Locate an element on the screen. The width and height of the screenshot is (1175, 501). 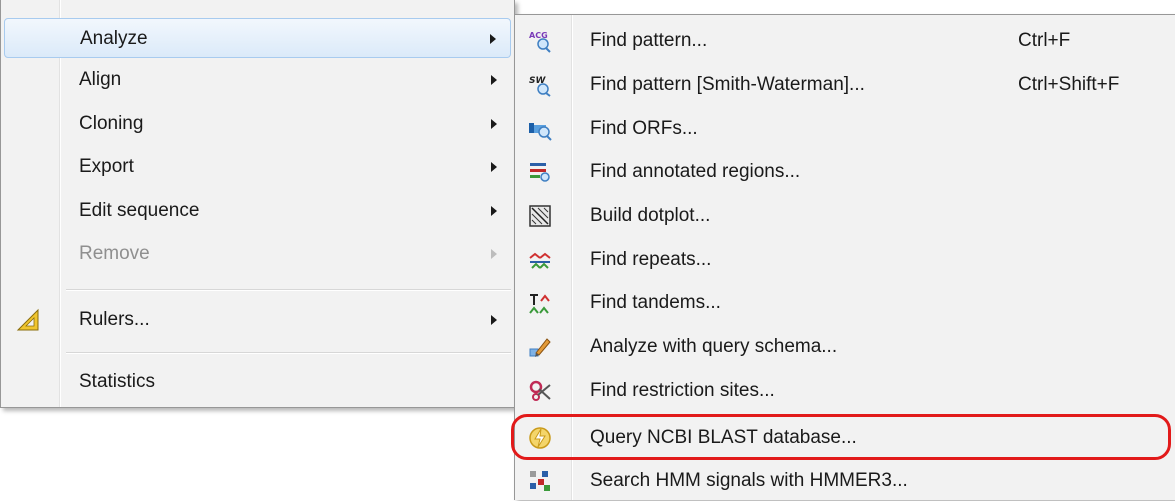
ruler-triangle-icon is located at coordinates (28, 320).